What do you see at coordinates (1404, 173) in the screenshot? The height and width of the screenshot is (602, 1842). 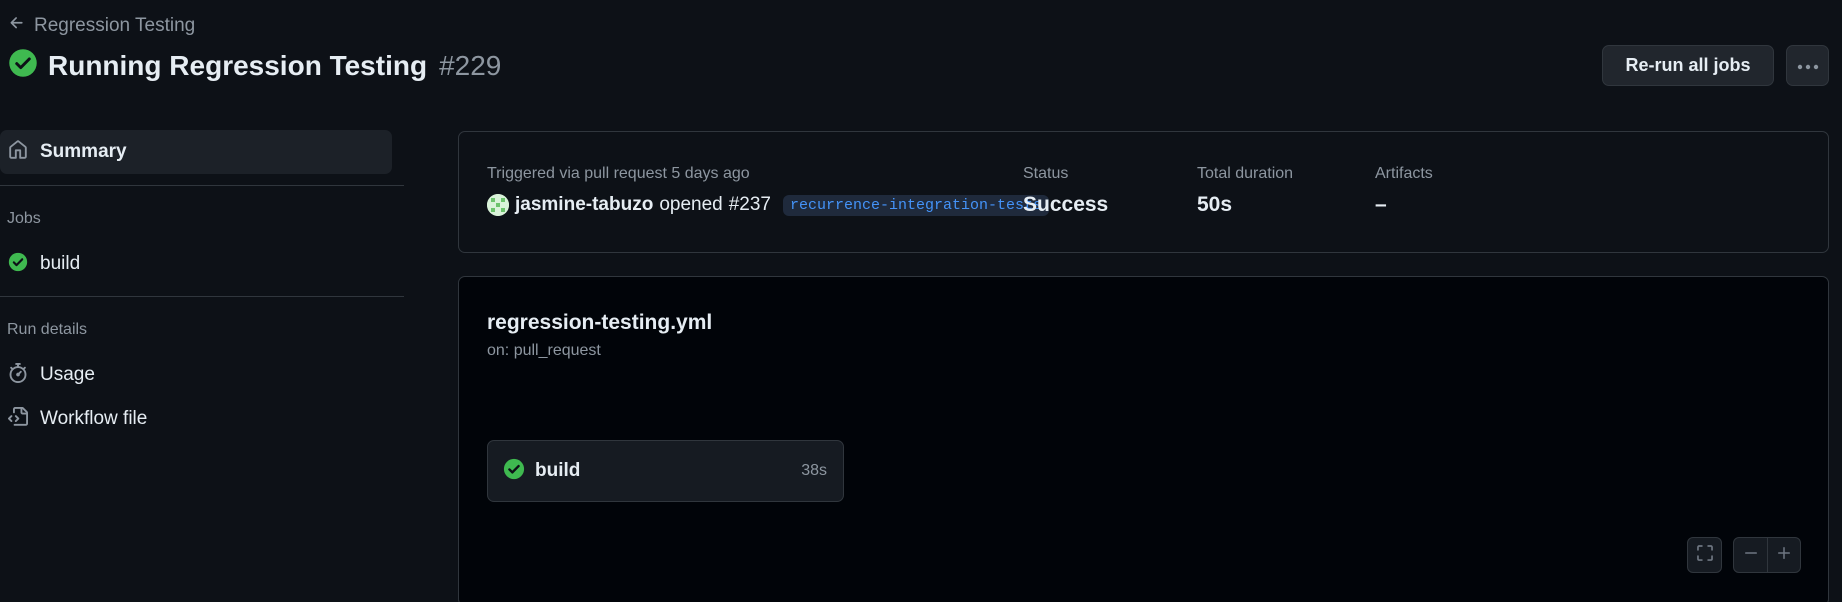 I see `artifacts-label: Artifacts` at bounding box center [1404, 173].